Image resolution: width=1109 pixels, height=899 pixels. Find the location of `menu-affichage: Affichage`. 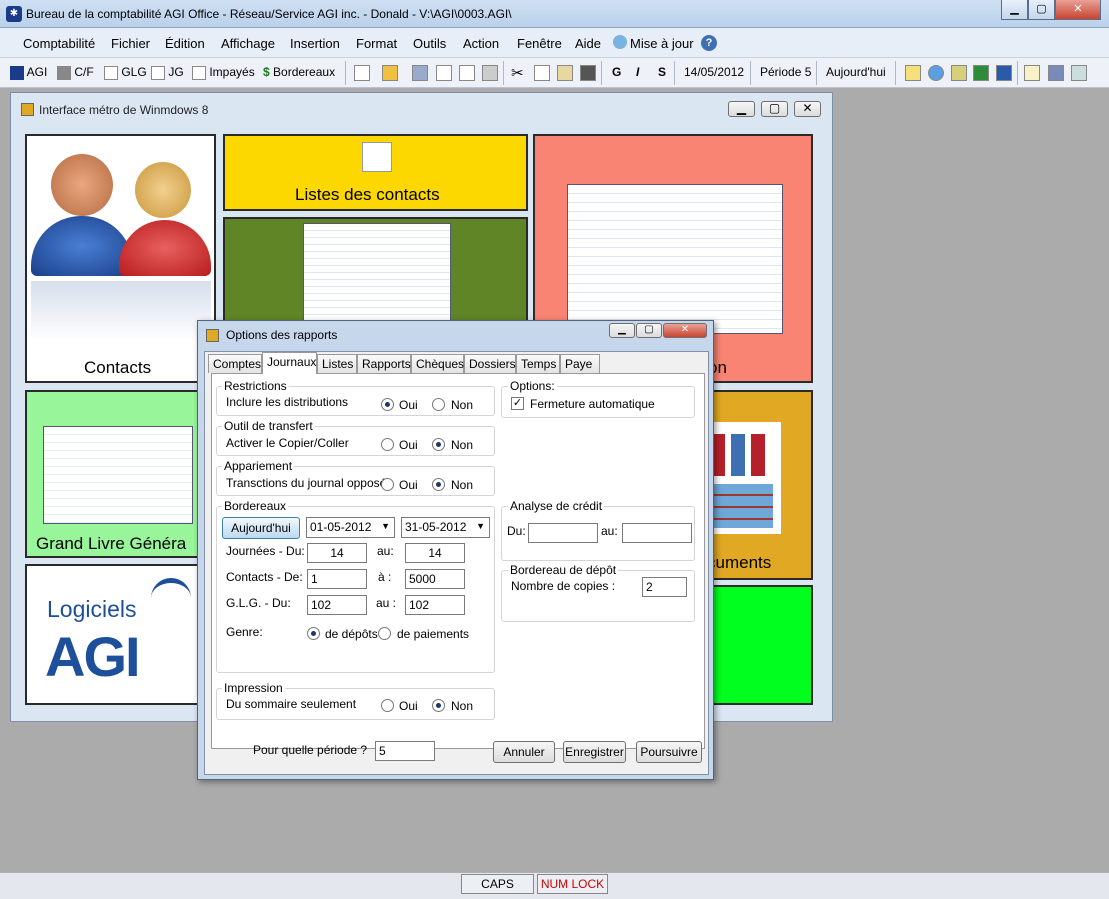

menu-affichage: Affichage is located at coordinates (248, 43).